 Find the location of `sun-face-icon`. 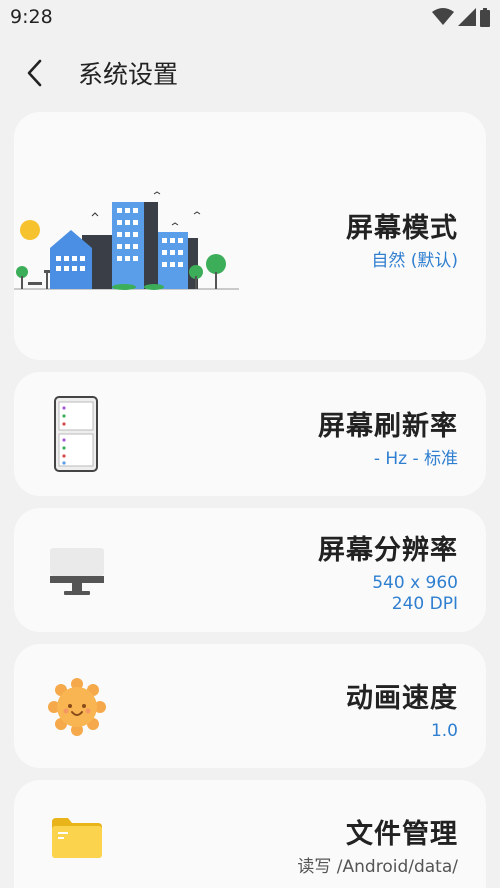

sun-face-icon is located at coordinates (77, 707).